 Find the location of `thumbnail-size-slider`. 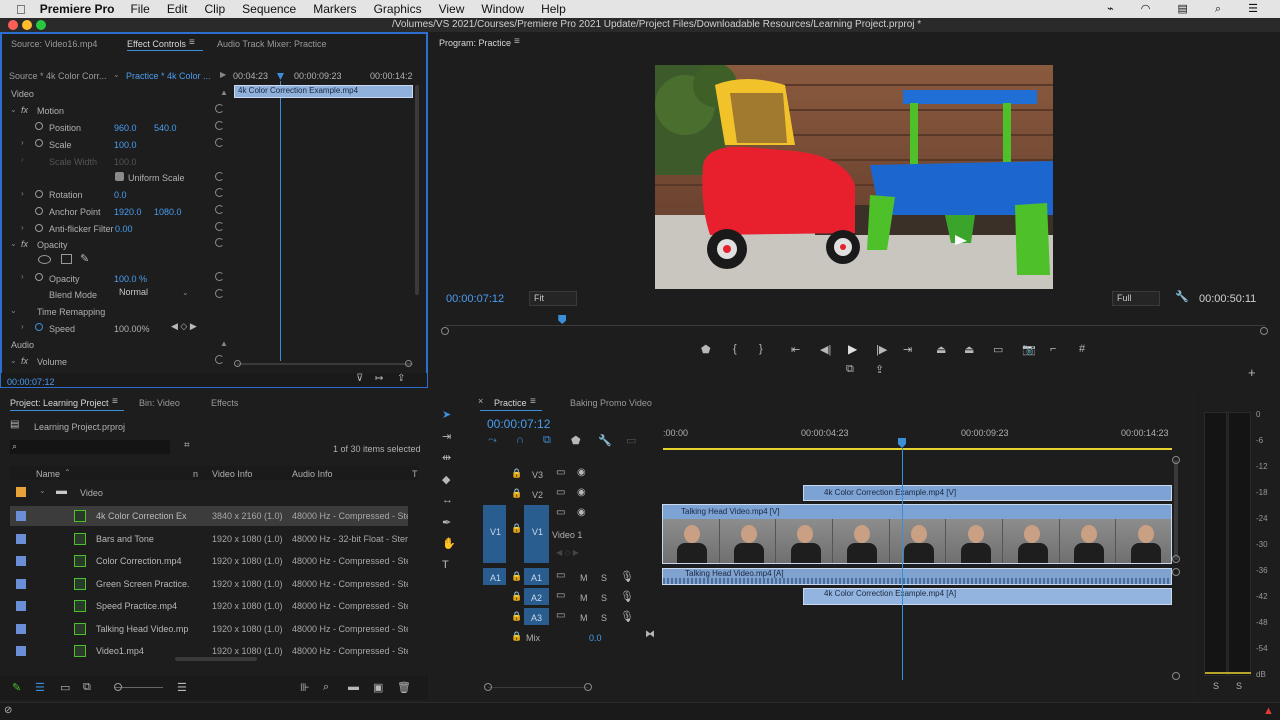

thumbnail-size-slider is located at coordinates (139, 687).